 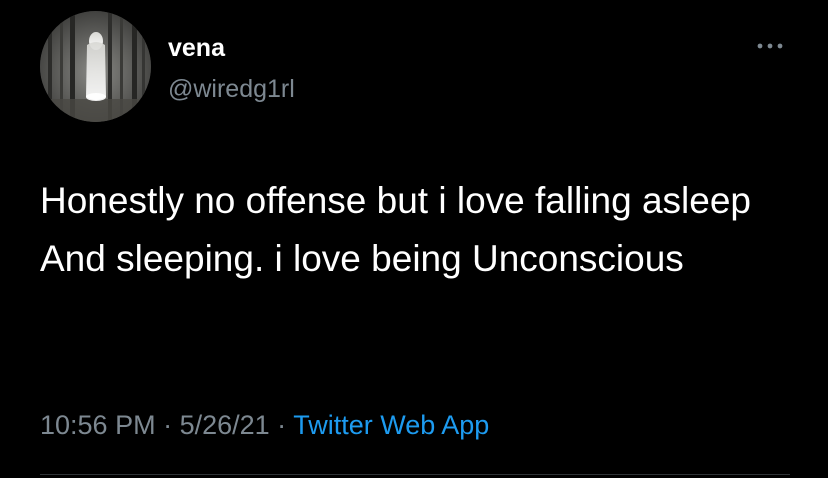 What do you see at coordinates (98, 425) in the screenshot?
I see `tweet-time: 10:56 PM` at bounding box center [98, 425].